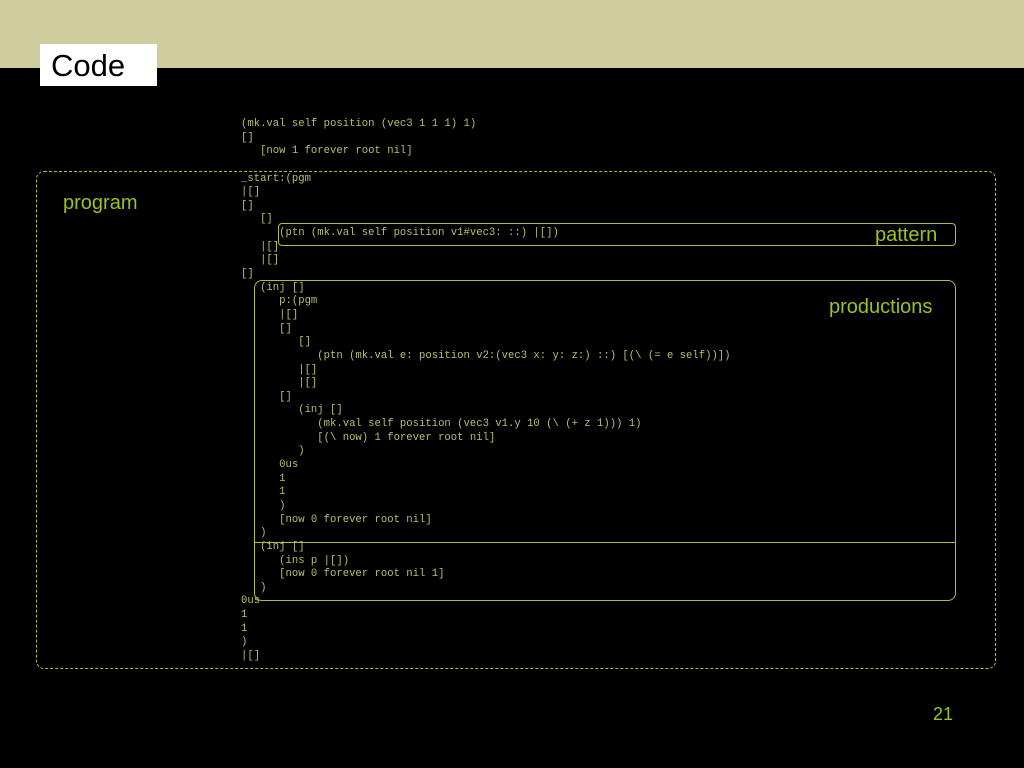 This screenshot has width=1024, height=768. I want to click on productions-label: productions, so click(881, 307).